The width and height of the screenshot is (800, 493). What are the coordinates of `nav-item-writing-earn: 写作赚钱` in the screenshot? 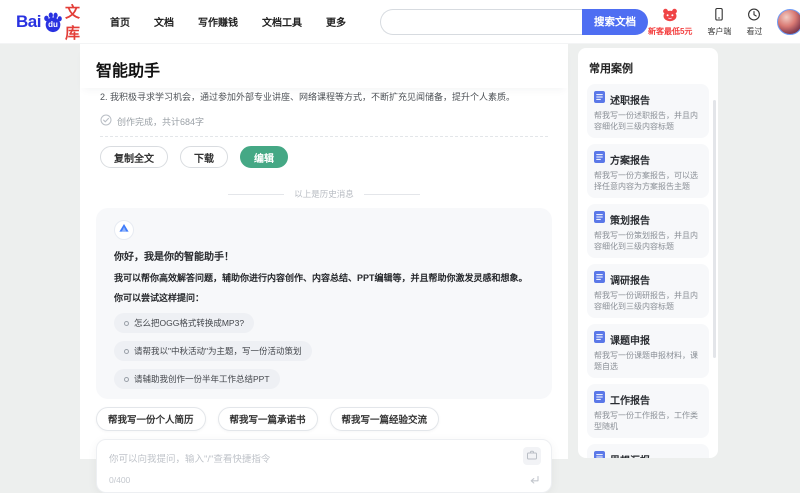 It's located at (218, 21).